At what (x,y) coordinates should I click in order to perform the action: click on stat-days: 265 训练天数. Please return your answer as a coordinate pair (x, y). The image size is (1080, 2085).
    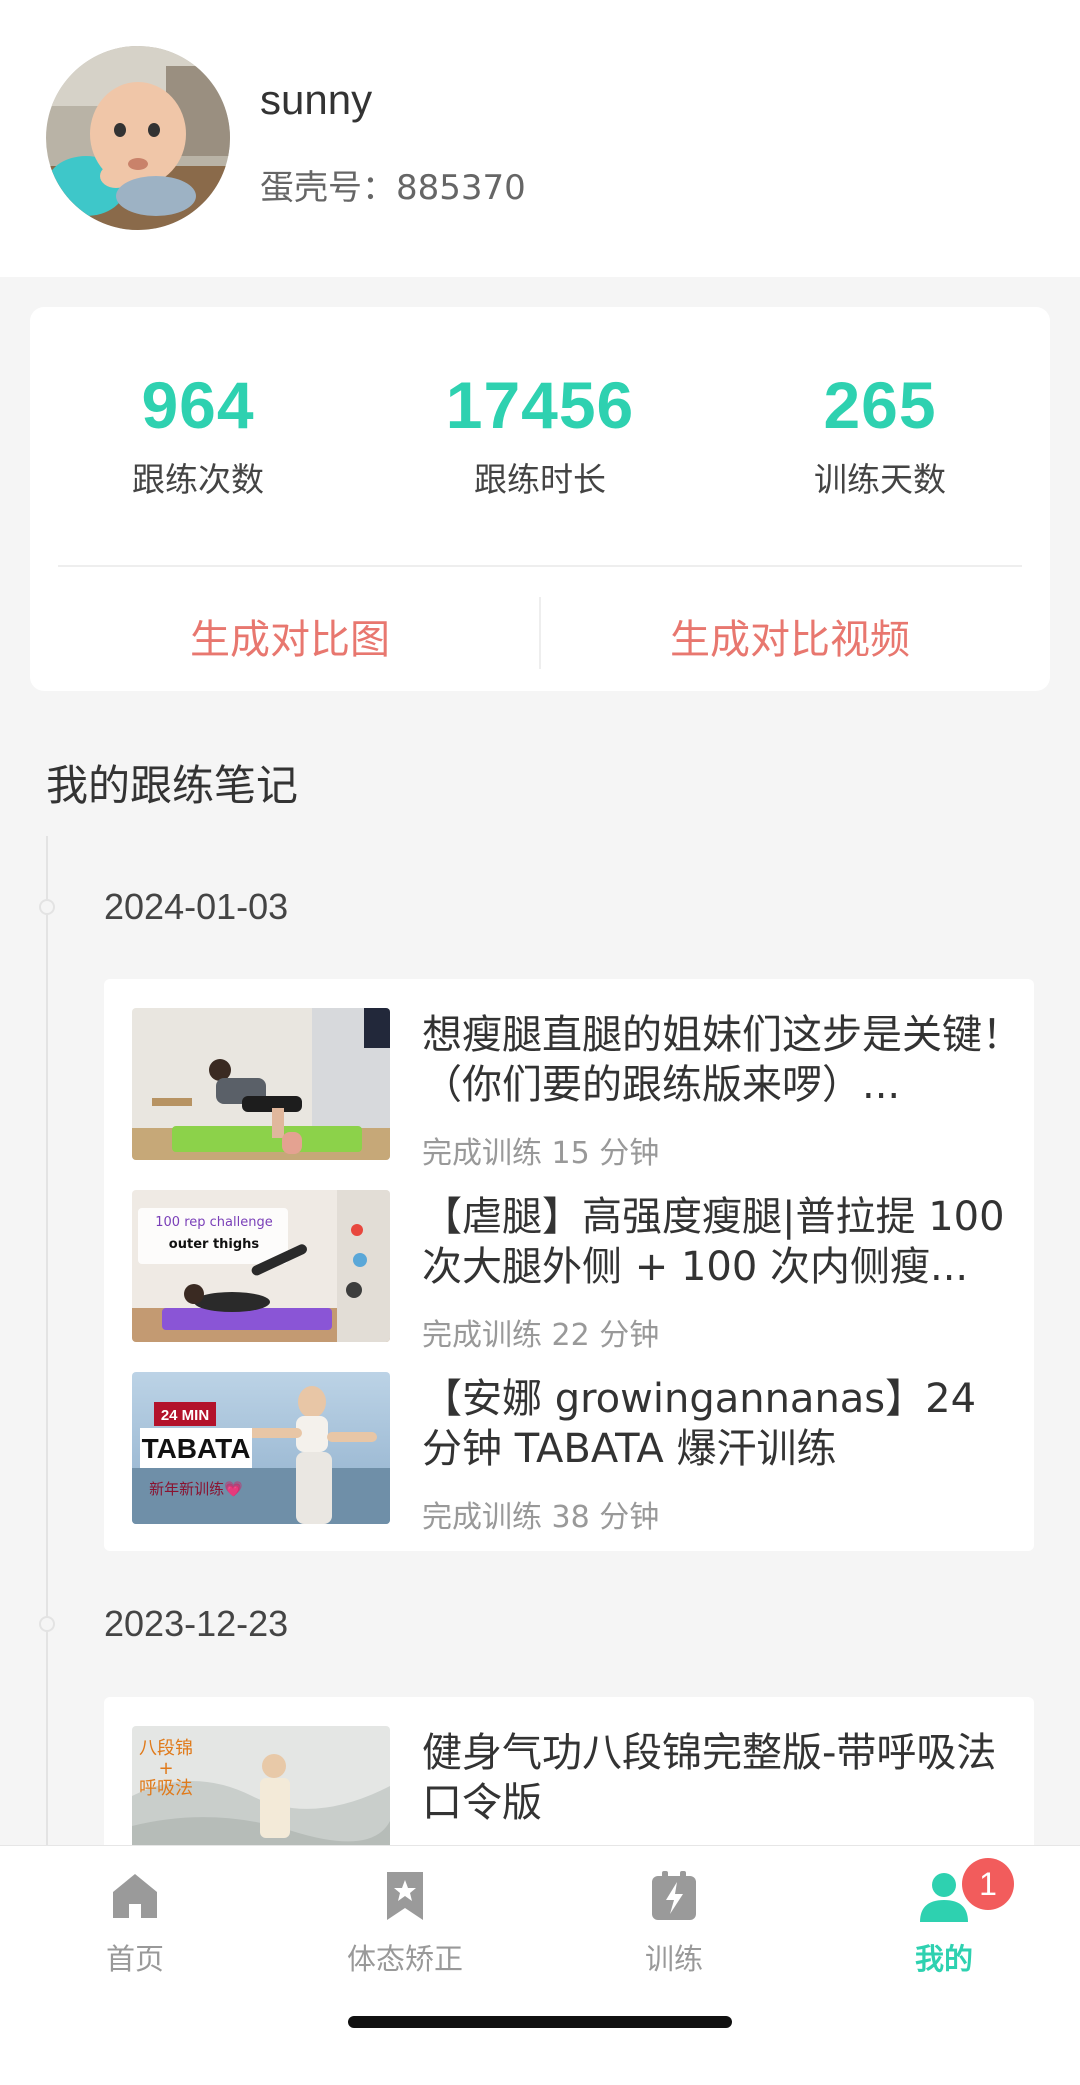
    Looking at the image, I should click on (880, 434).